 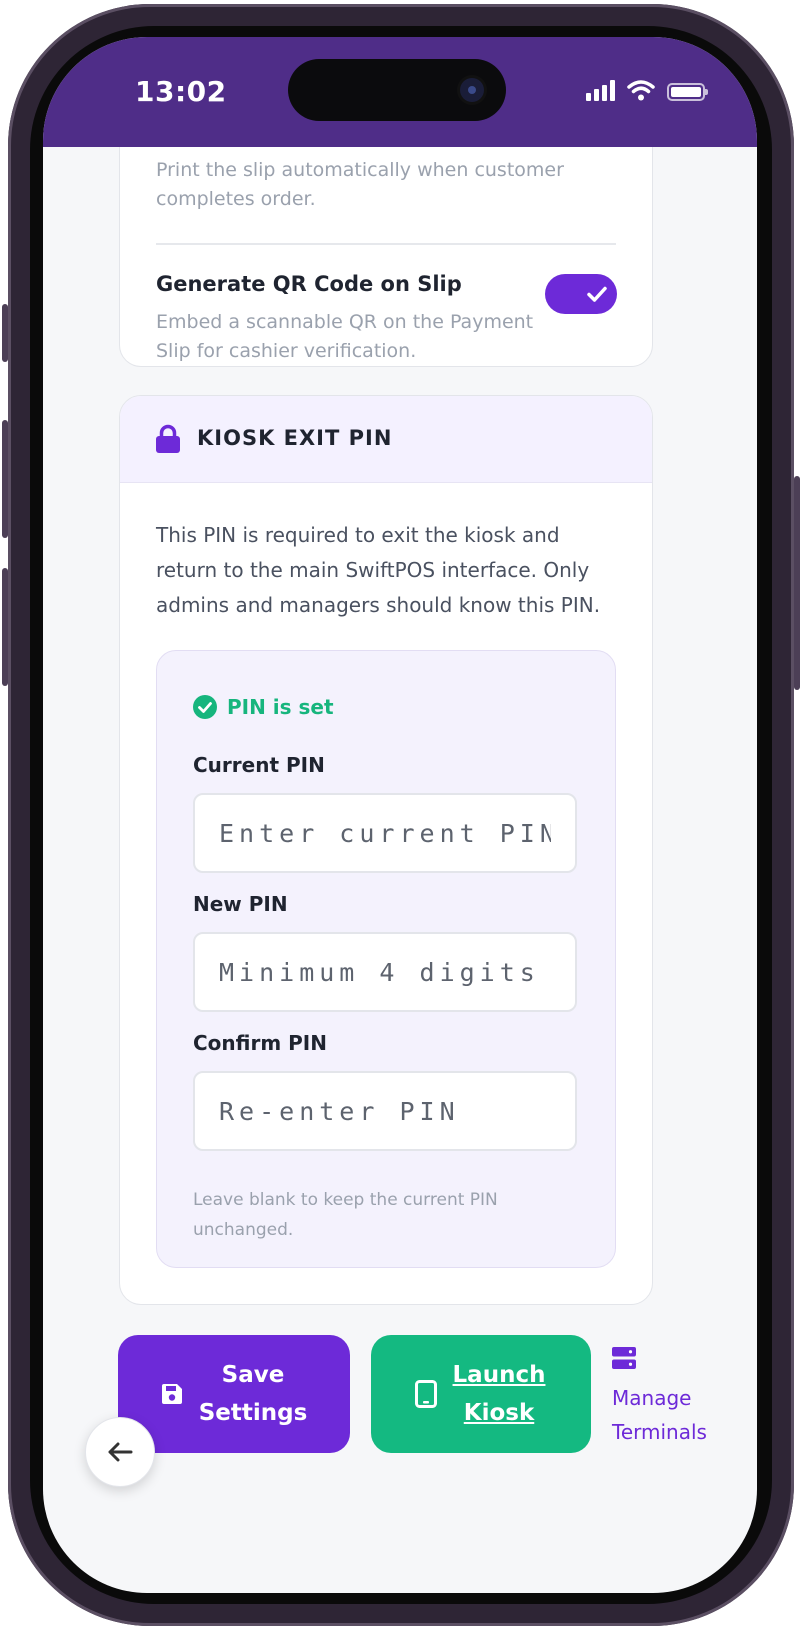 I want to click on checkmark-icon, so click(x=597, y=294).